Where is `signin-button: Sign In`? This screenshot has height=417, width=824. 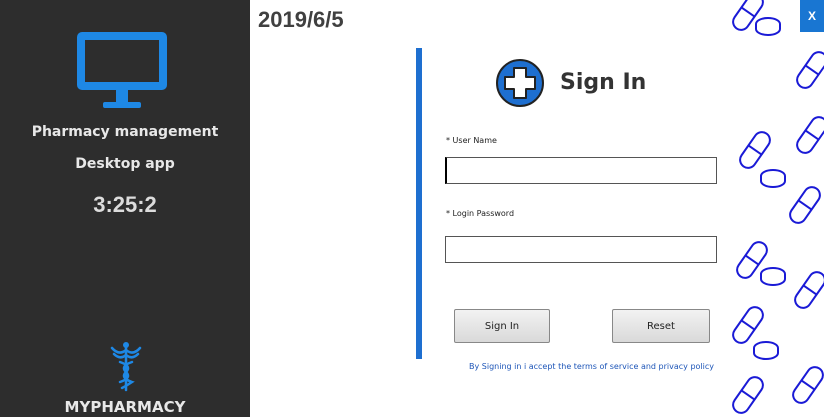 signin-button: Sign In is located at coordinates (502, 326).